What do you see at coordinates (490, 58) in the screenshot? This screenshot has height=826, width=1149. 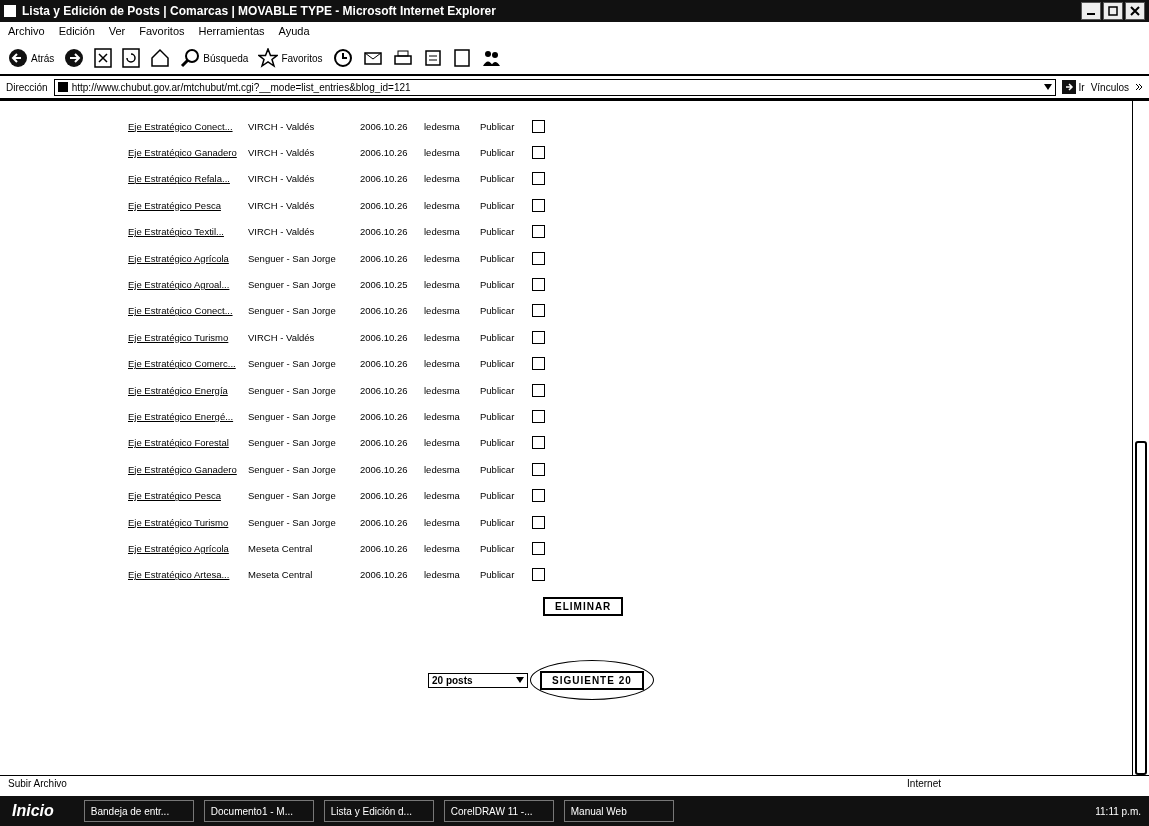 I see `people-icon` at bounding box center [490, 58].